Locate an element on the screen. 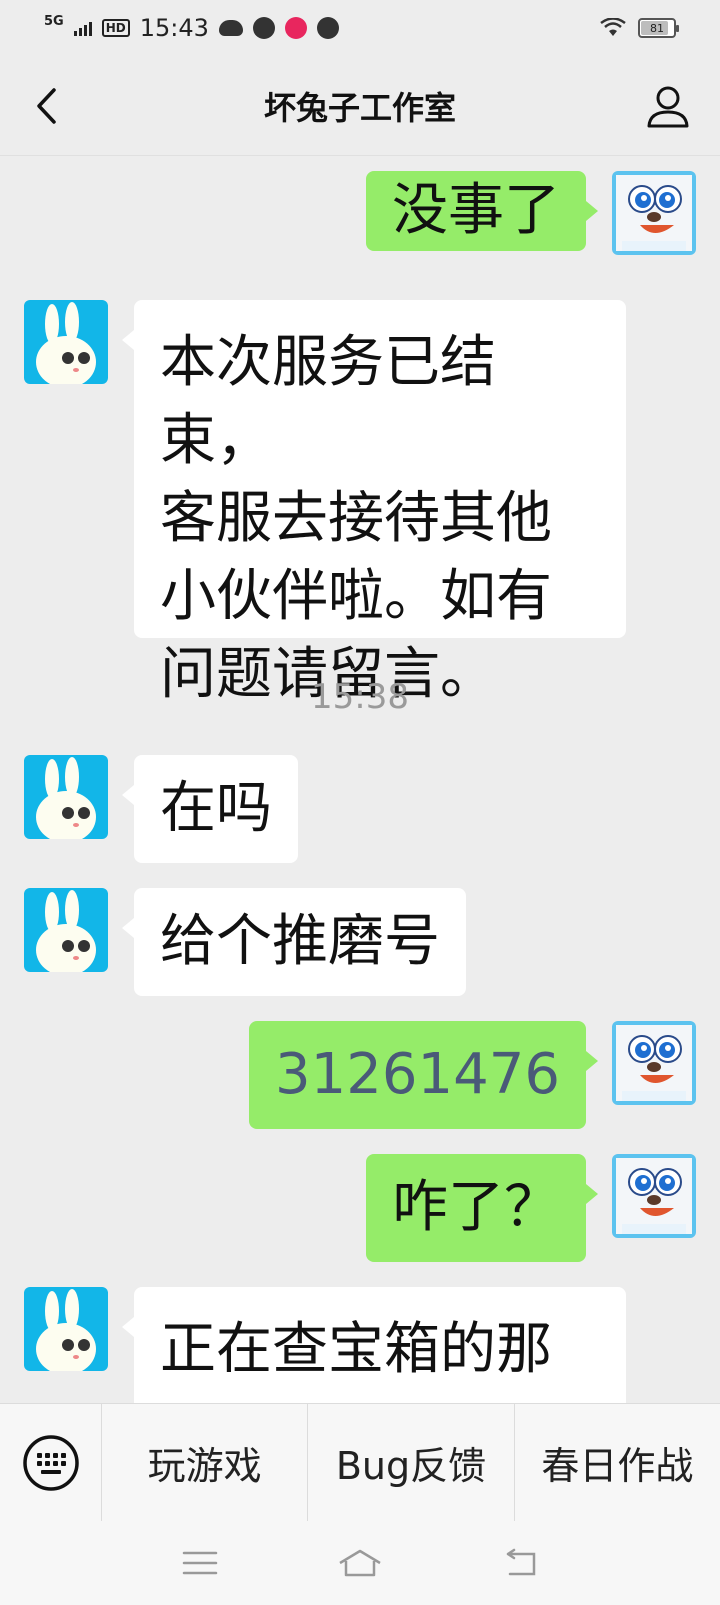  menu-icon is located at coordinates (200, 1563).